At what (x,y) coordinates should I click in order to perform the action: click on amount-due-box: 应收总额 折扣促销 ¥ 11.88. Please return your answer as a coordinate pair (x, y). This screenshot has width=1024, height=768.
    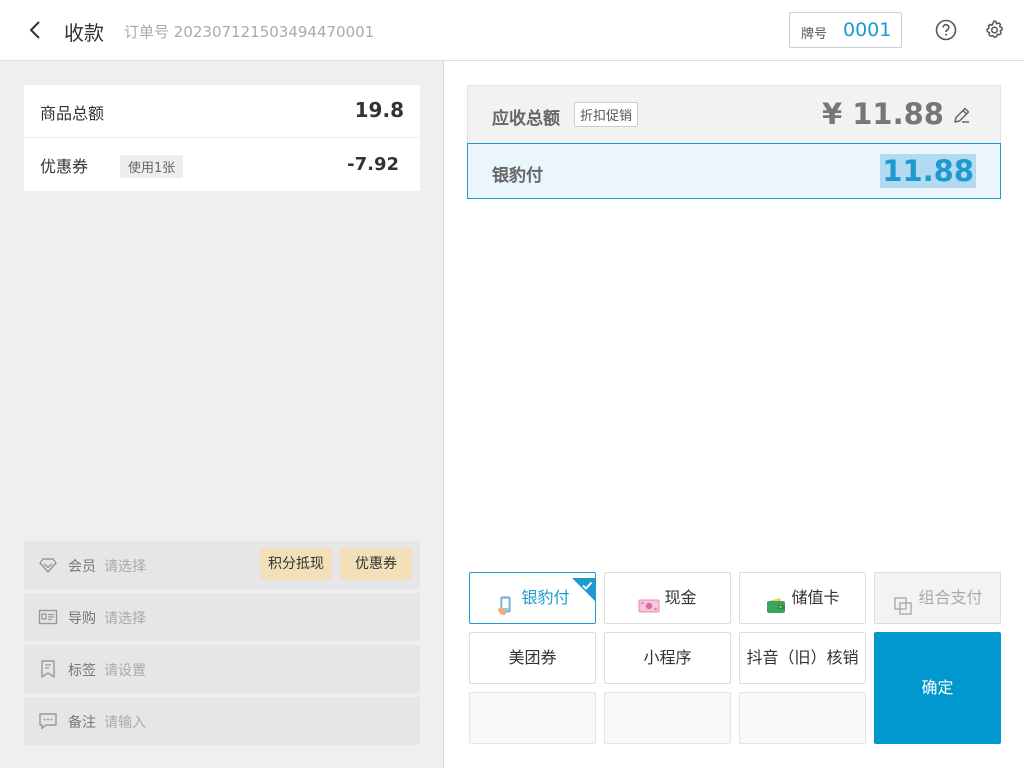
    Looking at the image, I should click on (734, 114).